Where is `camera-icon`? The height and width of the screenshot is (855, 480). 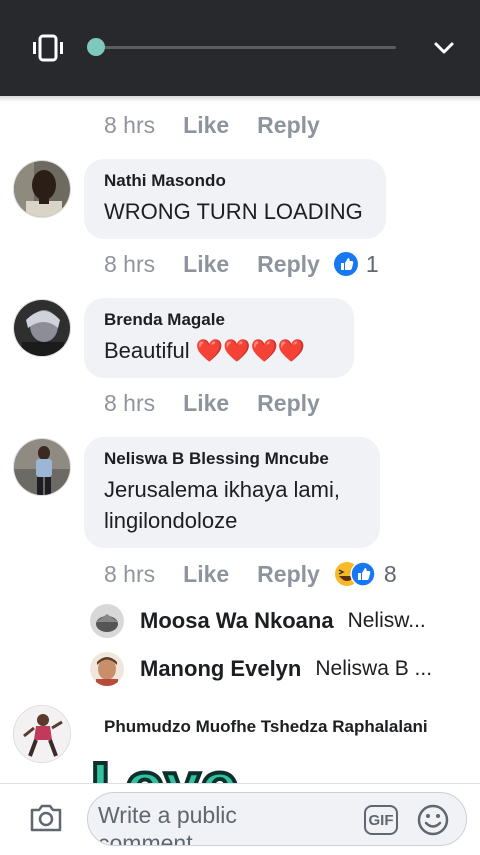 camera-icon is located at coordinates (46, 818).